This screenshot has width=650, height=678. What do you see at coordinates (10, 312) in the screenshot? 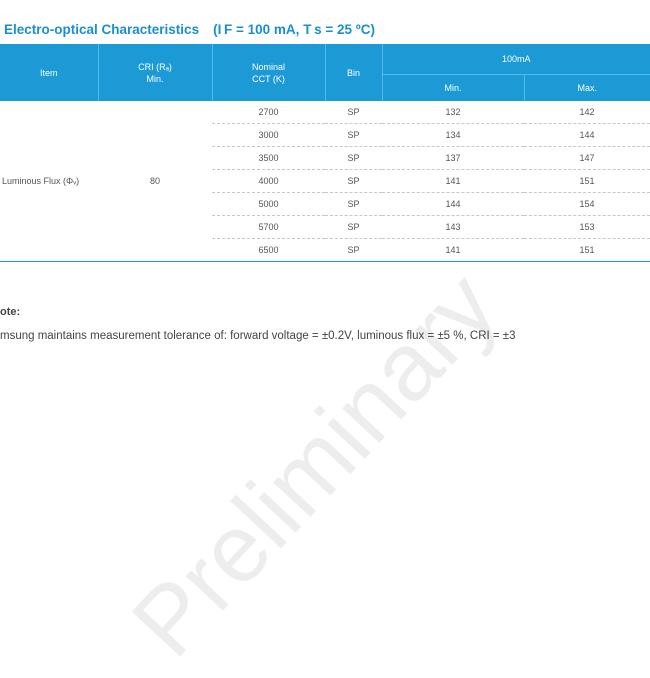
I see `note-heading: ote:` at bounding box center [10, 312].